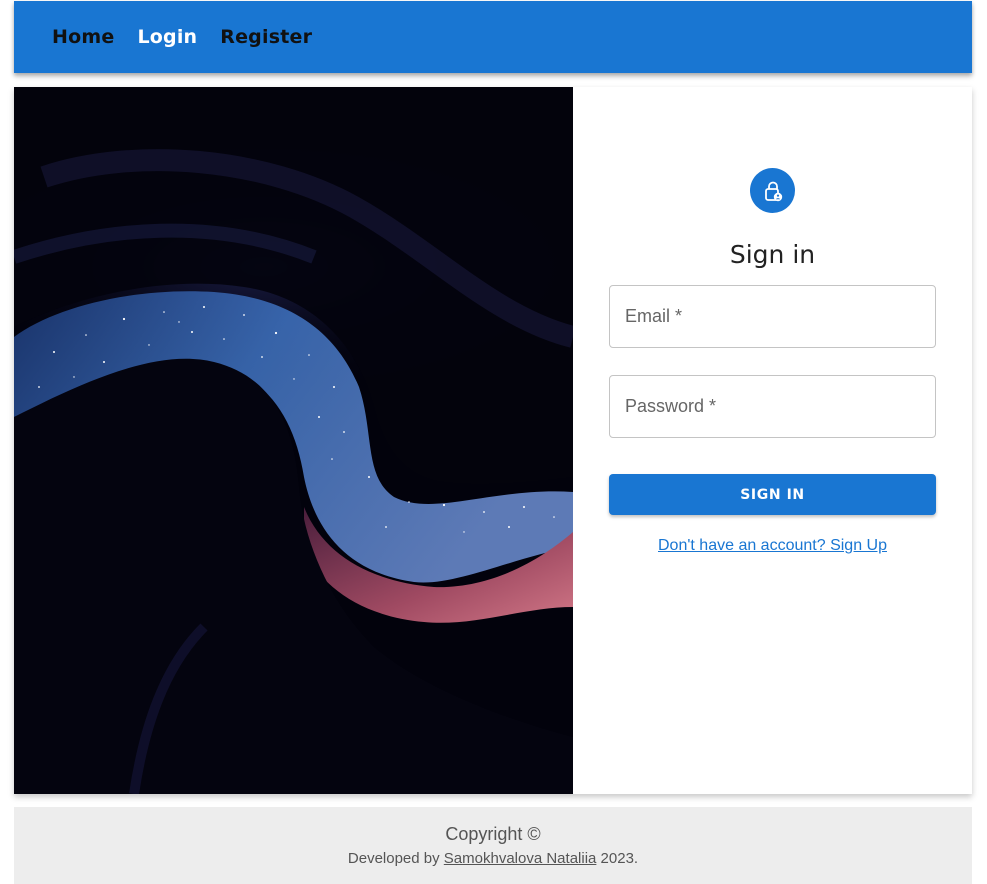 This screenshot has width=987, height=884. Describe the element at coordinates (493, 37) in the screenshot. I see `app-bar: Home Login Register` at that location.